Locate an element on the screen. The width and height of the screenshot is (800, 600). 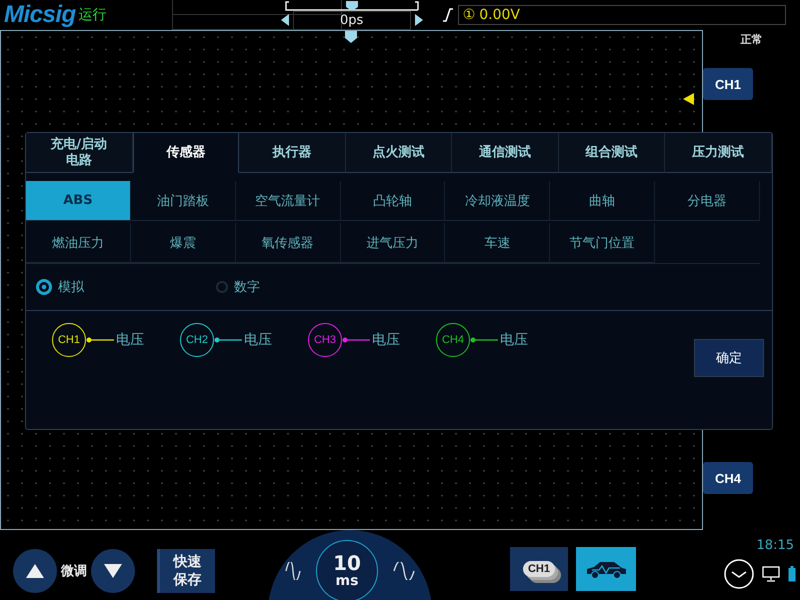
up-button is located at coordinates (35, 571).